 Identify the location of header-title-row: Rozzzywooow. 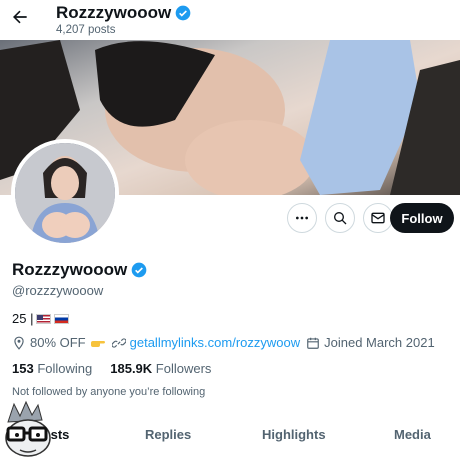
(123, 13).